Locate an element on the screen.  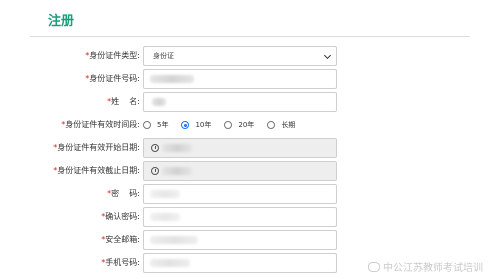
validity-option-20y: 20年 is located at coordinates (239, 125).